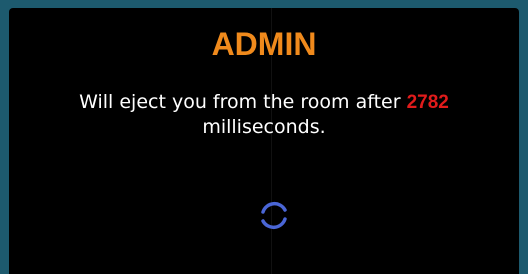  What do you see at coordinates (243, 102) in the screenshot?
I see `message-prefix: Will eject you from the room after` at bounding box center [243, 102].